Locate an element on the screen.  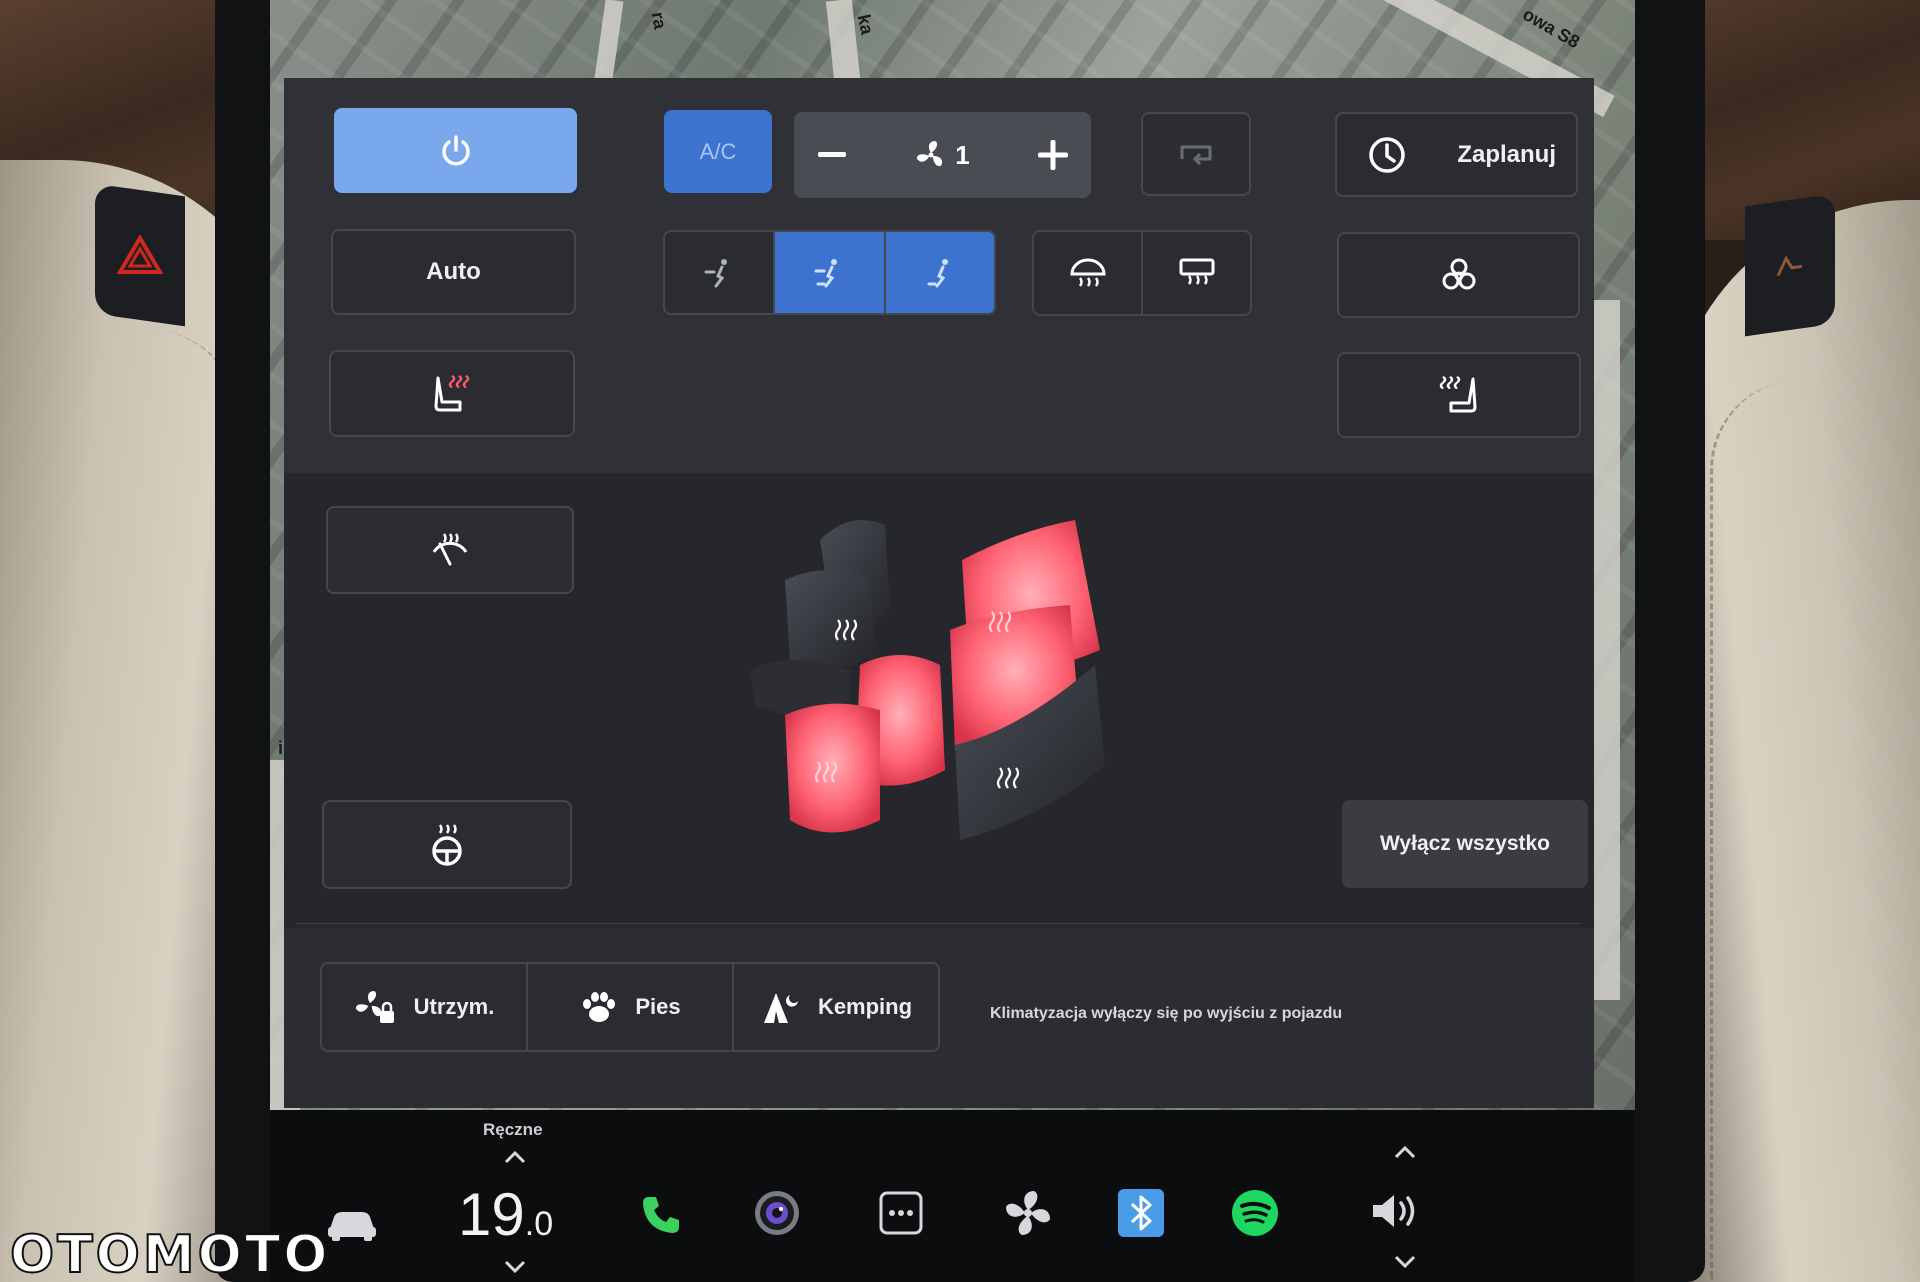
preset-dog-button: Pies is located at coordinates (631, 1007).